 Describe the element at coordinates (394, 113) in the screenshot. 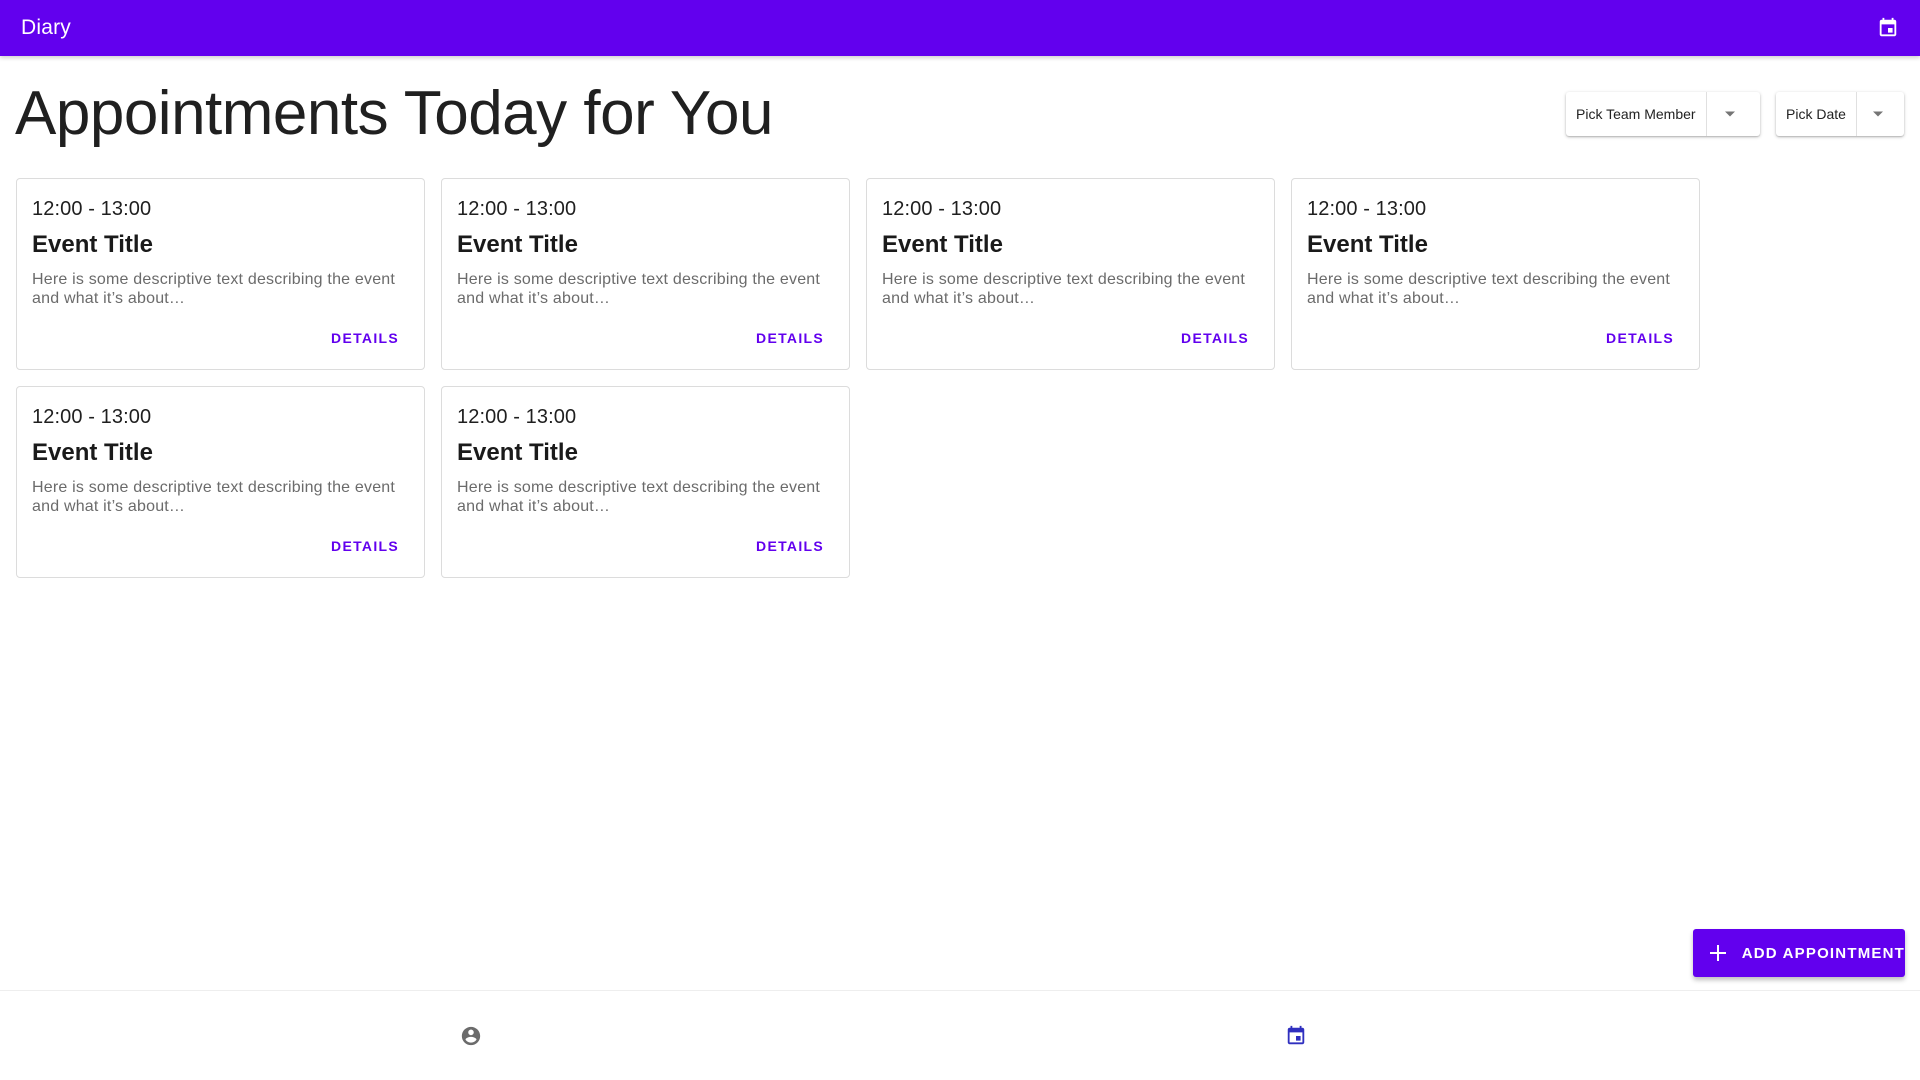

I see `page-title: Appointments Today for You` at that location.